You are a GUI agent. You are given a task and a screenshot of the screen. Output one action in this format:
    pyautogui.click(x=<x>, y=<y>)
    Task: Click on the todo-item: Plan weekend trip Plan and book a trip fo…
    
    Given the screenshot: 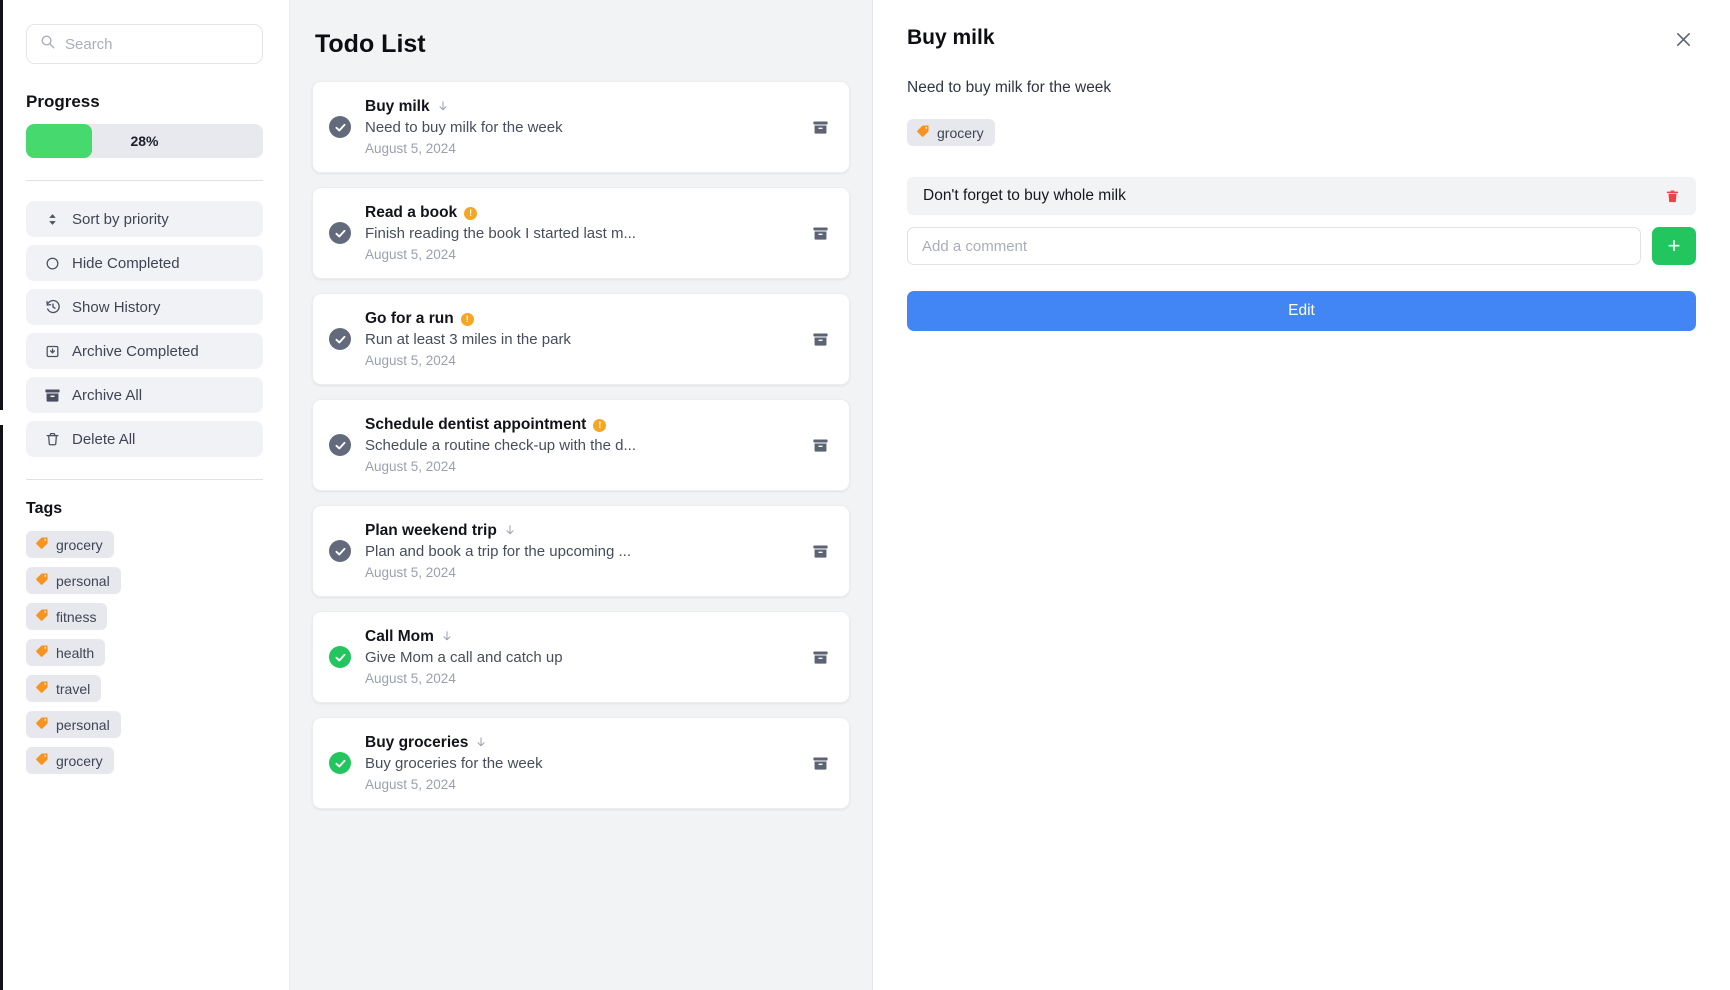 What is the action you would take?
    pyautogui.click(x=581, y=551)
    